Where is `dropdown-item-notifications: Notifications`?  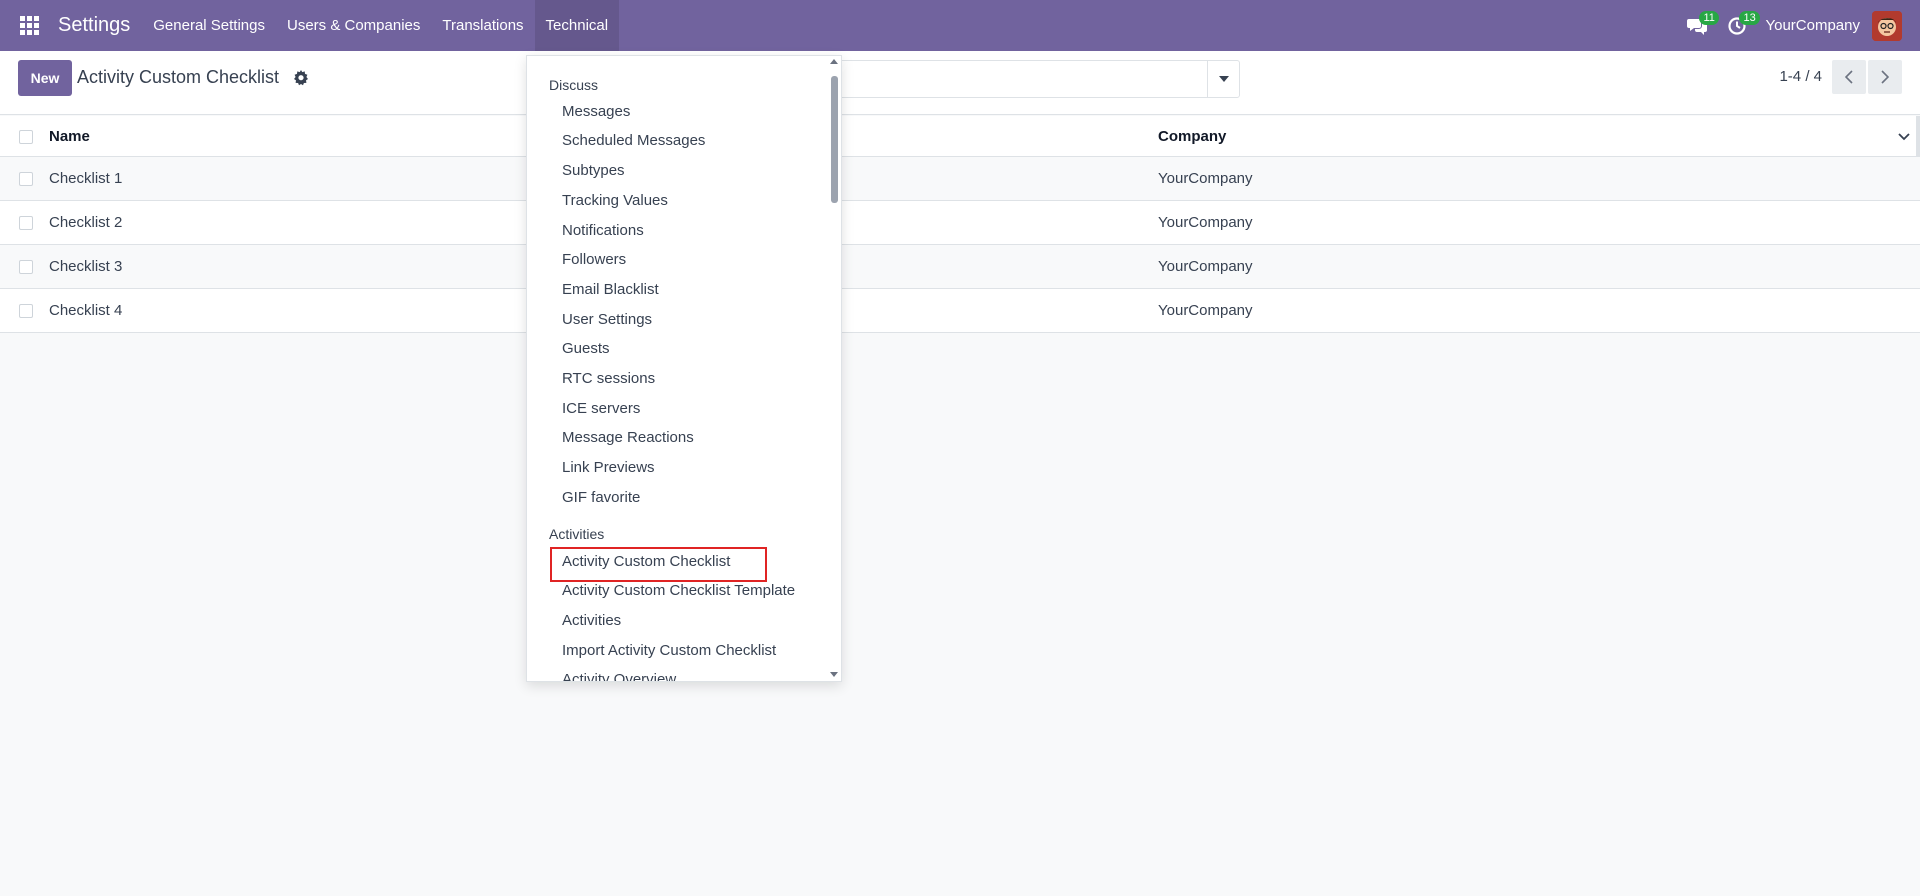
dropdown-item-notifications: Notifications is located at coordinates (603, 230).